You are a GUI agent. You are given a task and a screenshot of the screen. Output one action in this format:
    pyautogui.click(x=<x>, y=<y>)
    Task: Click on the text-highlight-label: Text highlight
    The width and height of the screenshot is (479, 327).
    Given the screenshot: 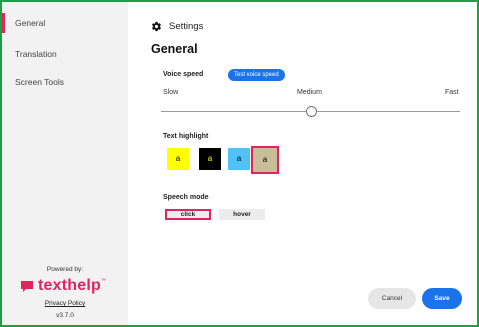 What is the action you would take?
    pyautogui.click(x=186, y=136)
    